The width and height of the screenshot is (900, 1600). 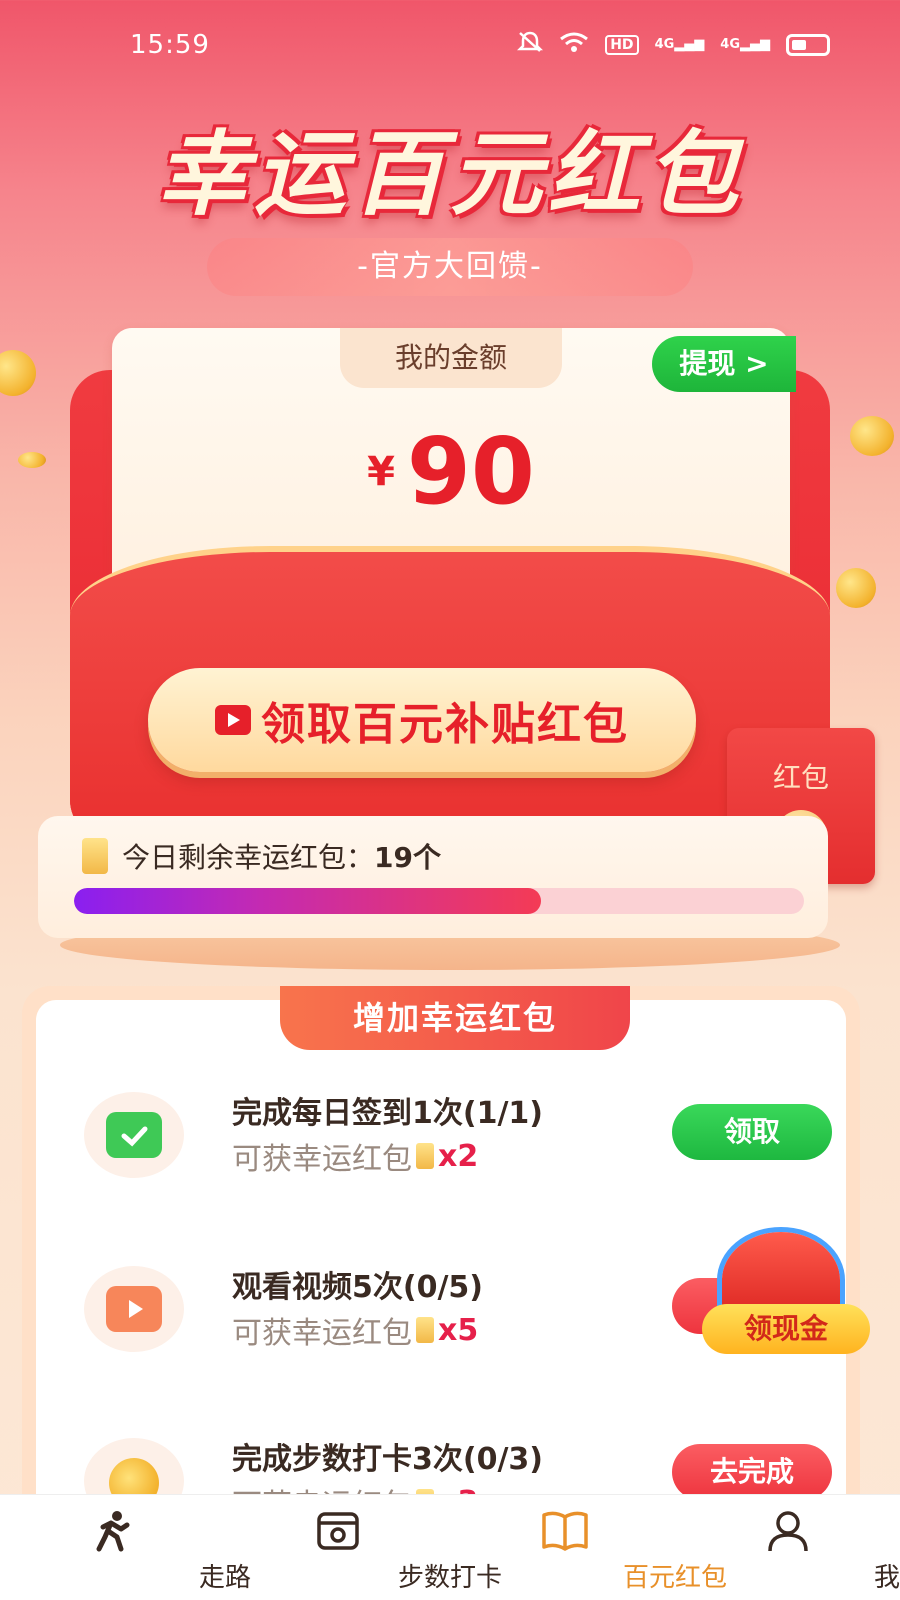 I want to click on remaining-text: 今日剩余幸运红包：19个, so click(x=281, y=856).